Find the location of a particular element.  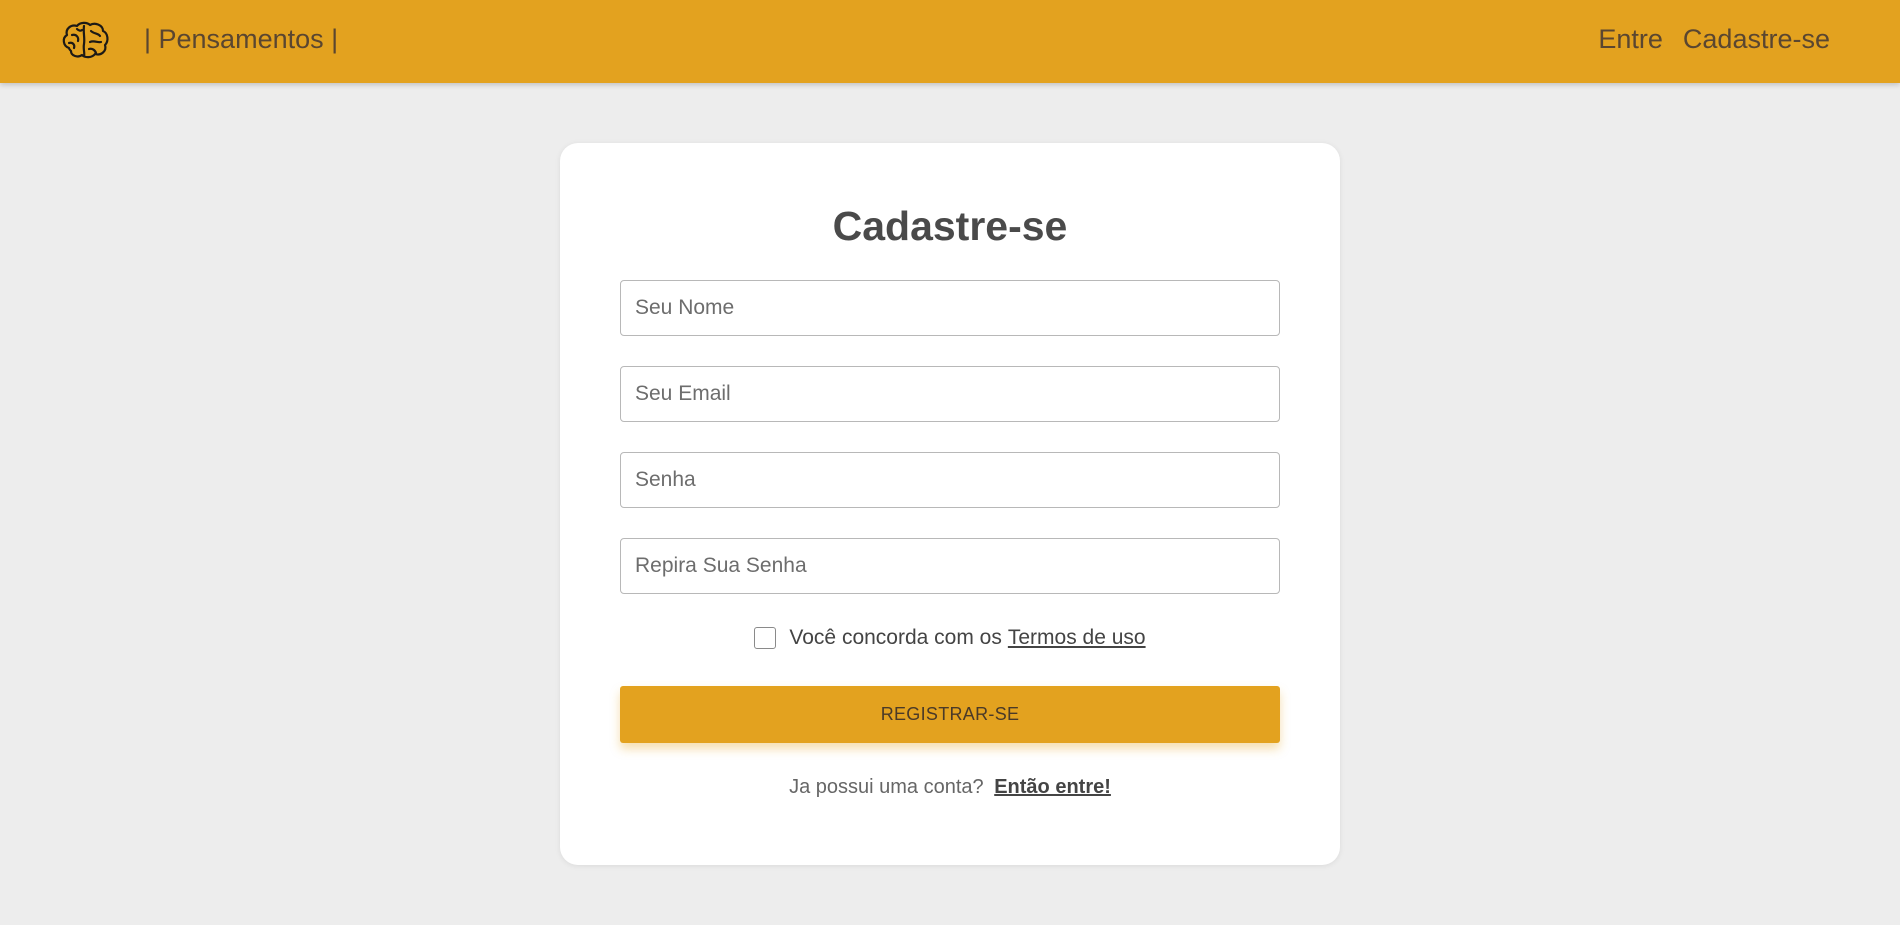

top-navbar: | Pensamentos | Entre Cadastre-se is located at coordinates (950, 41).